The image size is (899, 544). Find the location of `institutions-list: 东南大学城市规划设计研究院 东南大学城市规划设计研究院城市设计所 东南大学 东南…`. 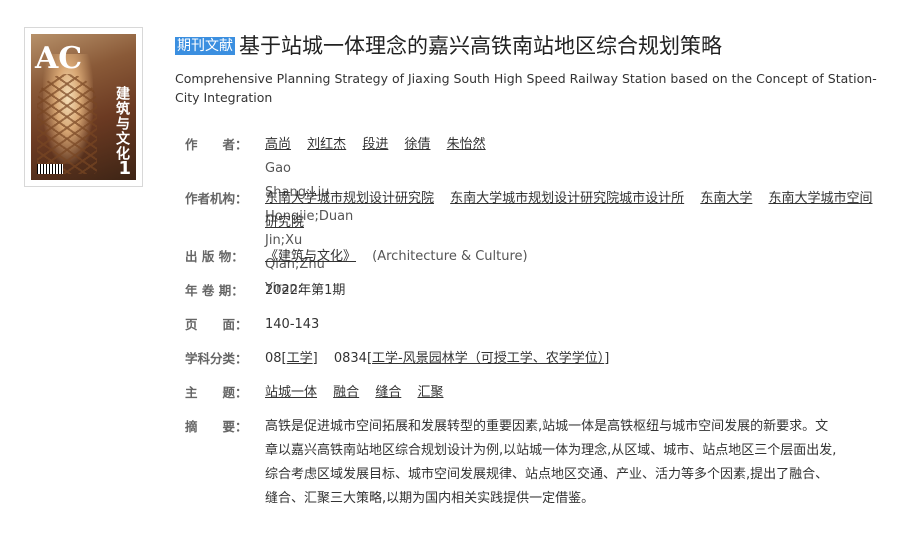

institutions-list: 东南大学城市规划设计研究院 东南大学城市规划设计研究院城市设计所 东南大学 东南… is located at coordinates (570, 211).